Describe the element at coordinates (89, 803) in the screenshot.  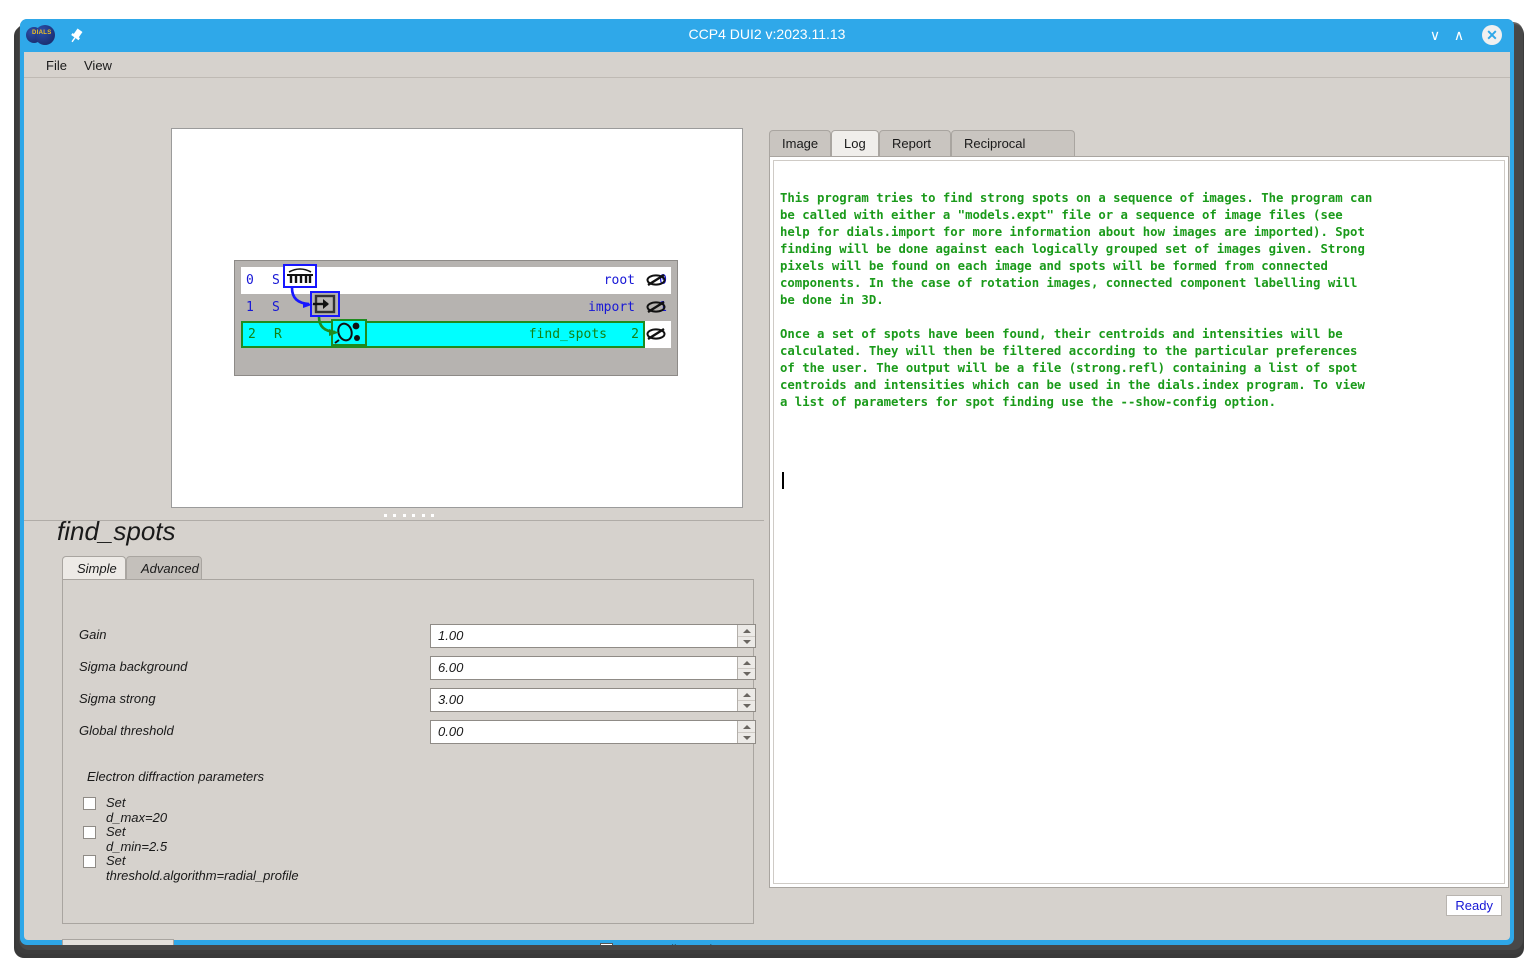
I see `checkbox-d-max` at that location.